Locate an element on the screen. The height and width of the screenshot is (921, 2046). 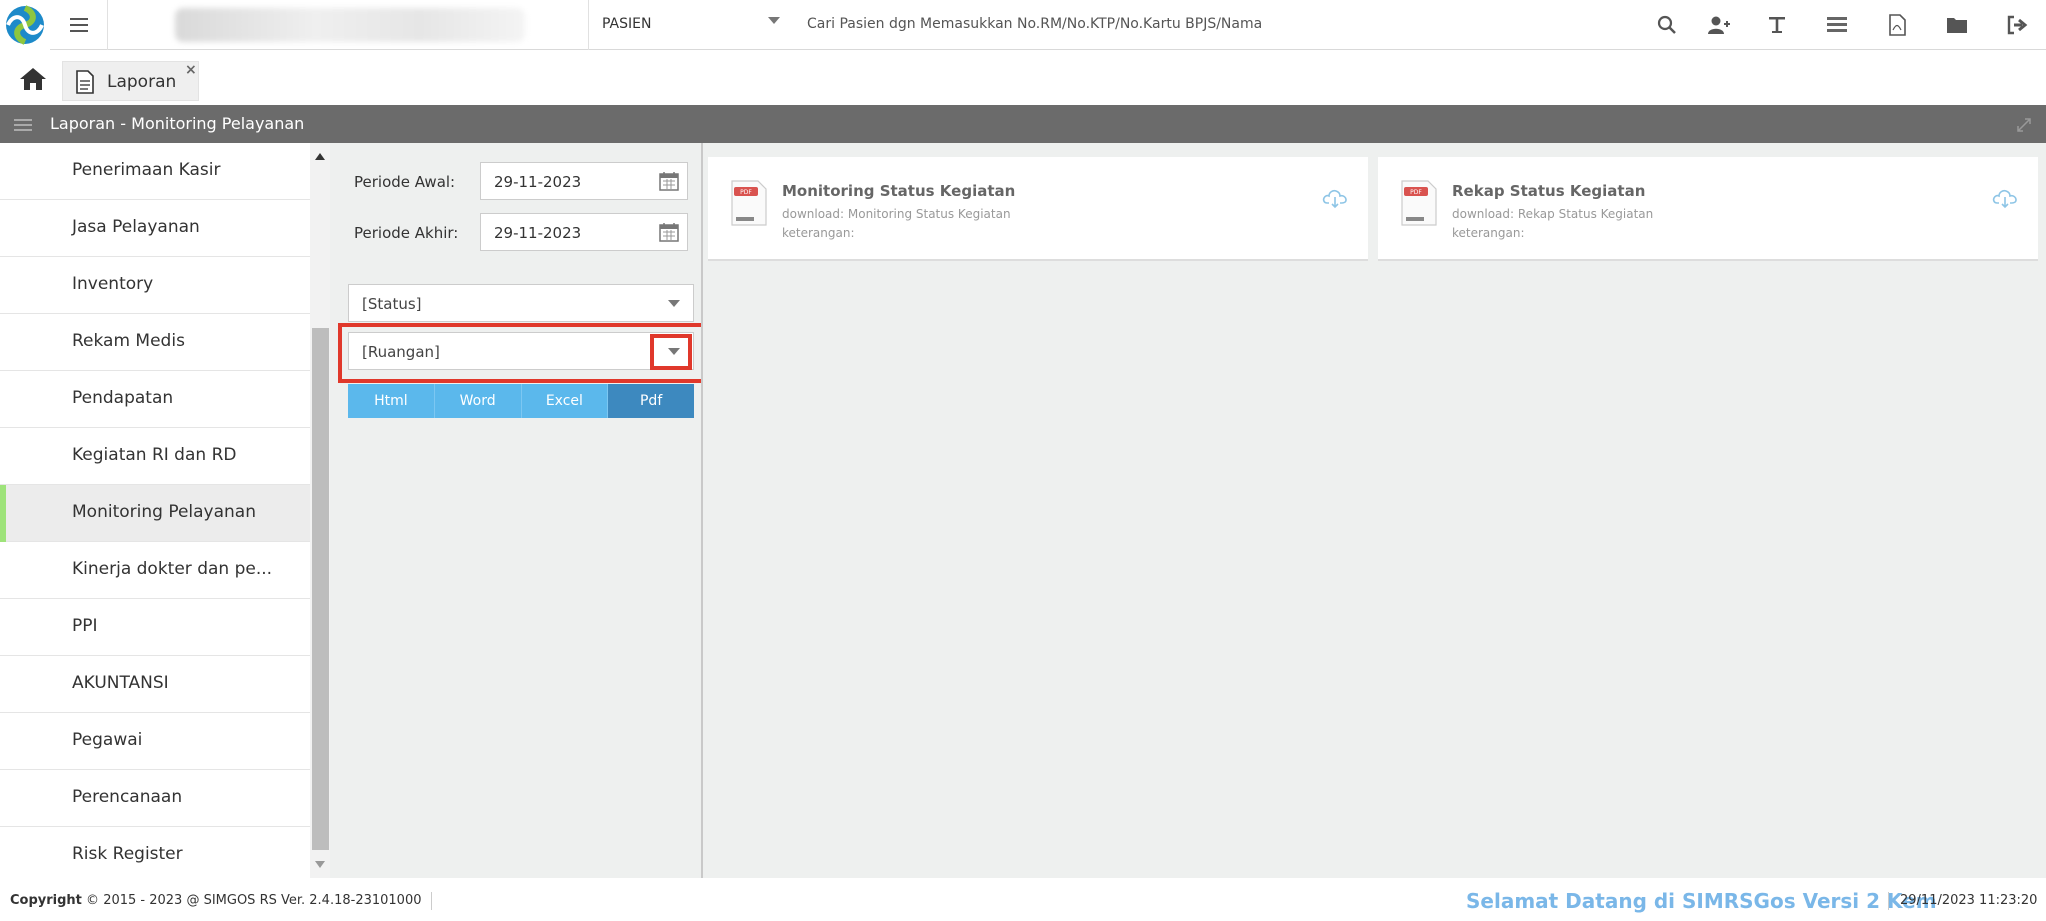
report-title: Rekap Status Kegiatan is located at coordinates (1548, 191).